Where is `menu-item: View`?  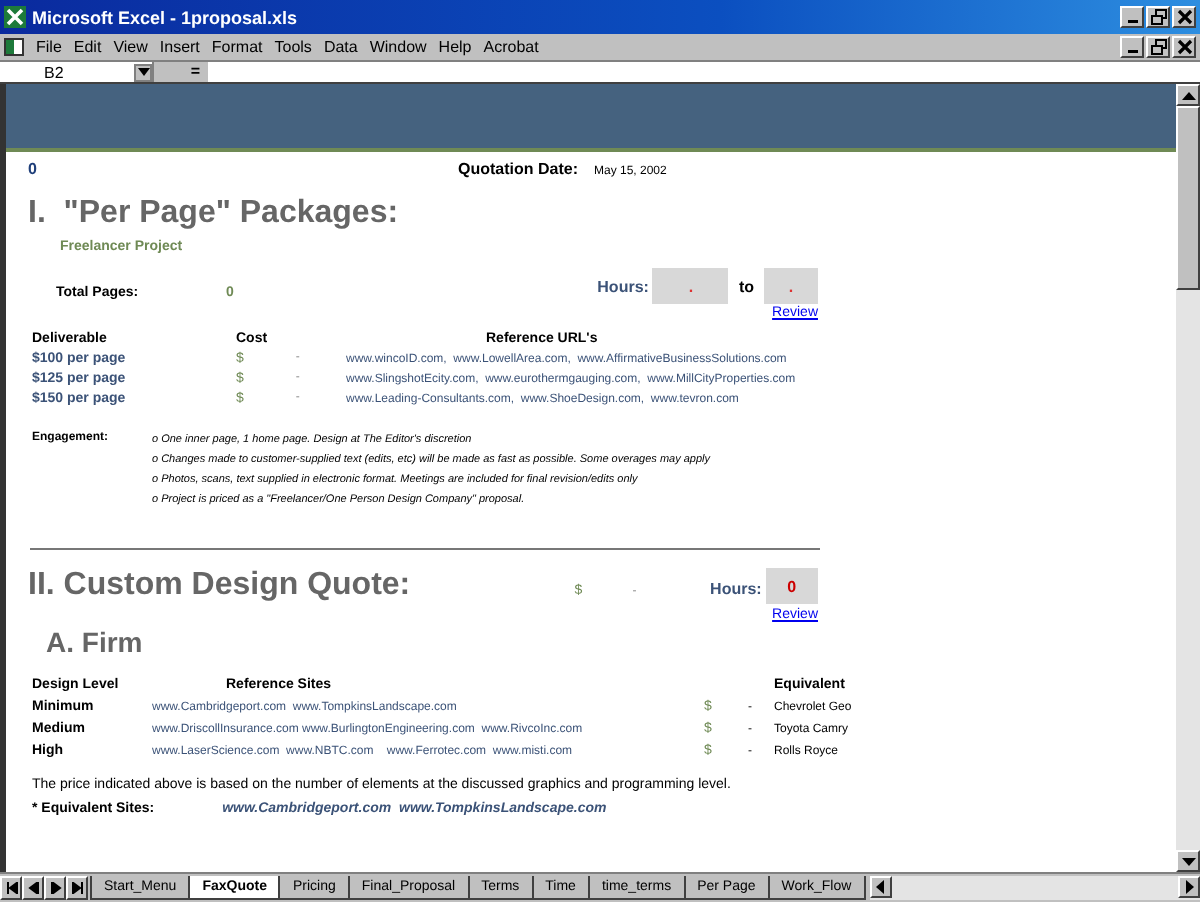 menu-item: View is located at coordinates (130, 47).